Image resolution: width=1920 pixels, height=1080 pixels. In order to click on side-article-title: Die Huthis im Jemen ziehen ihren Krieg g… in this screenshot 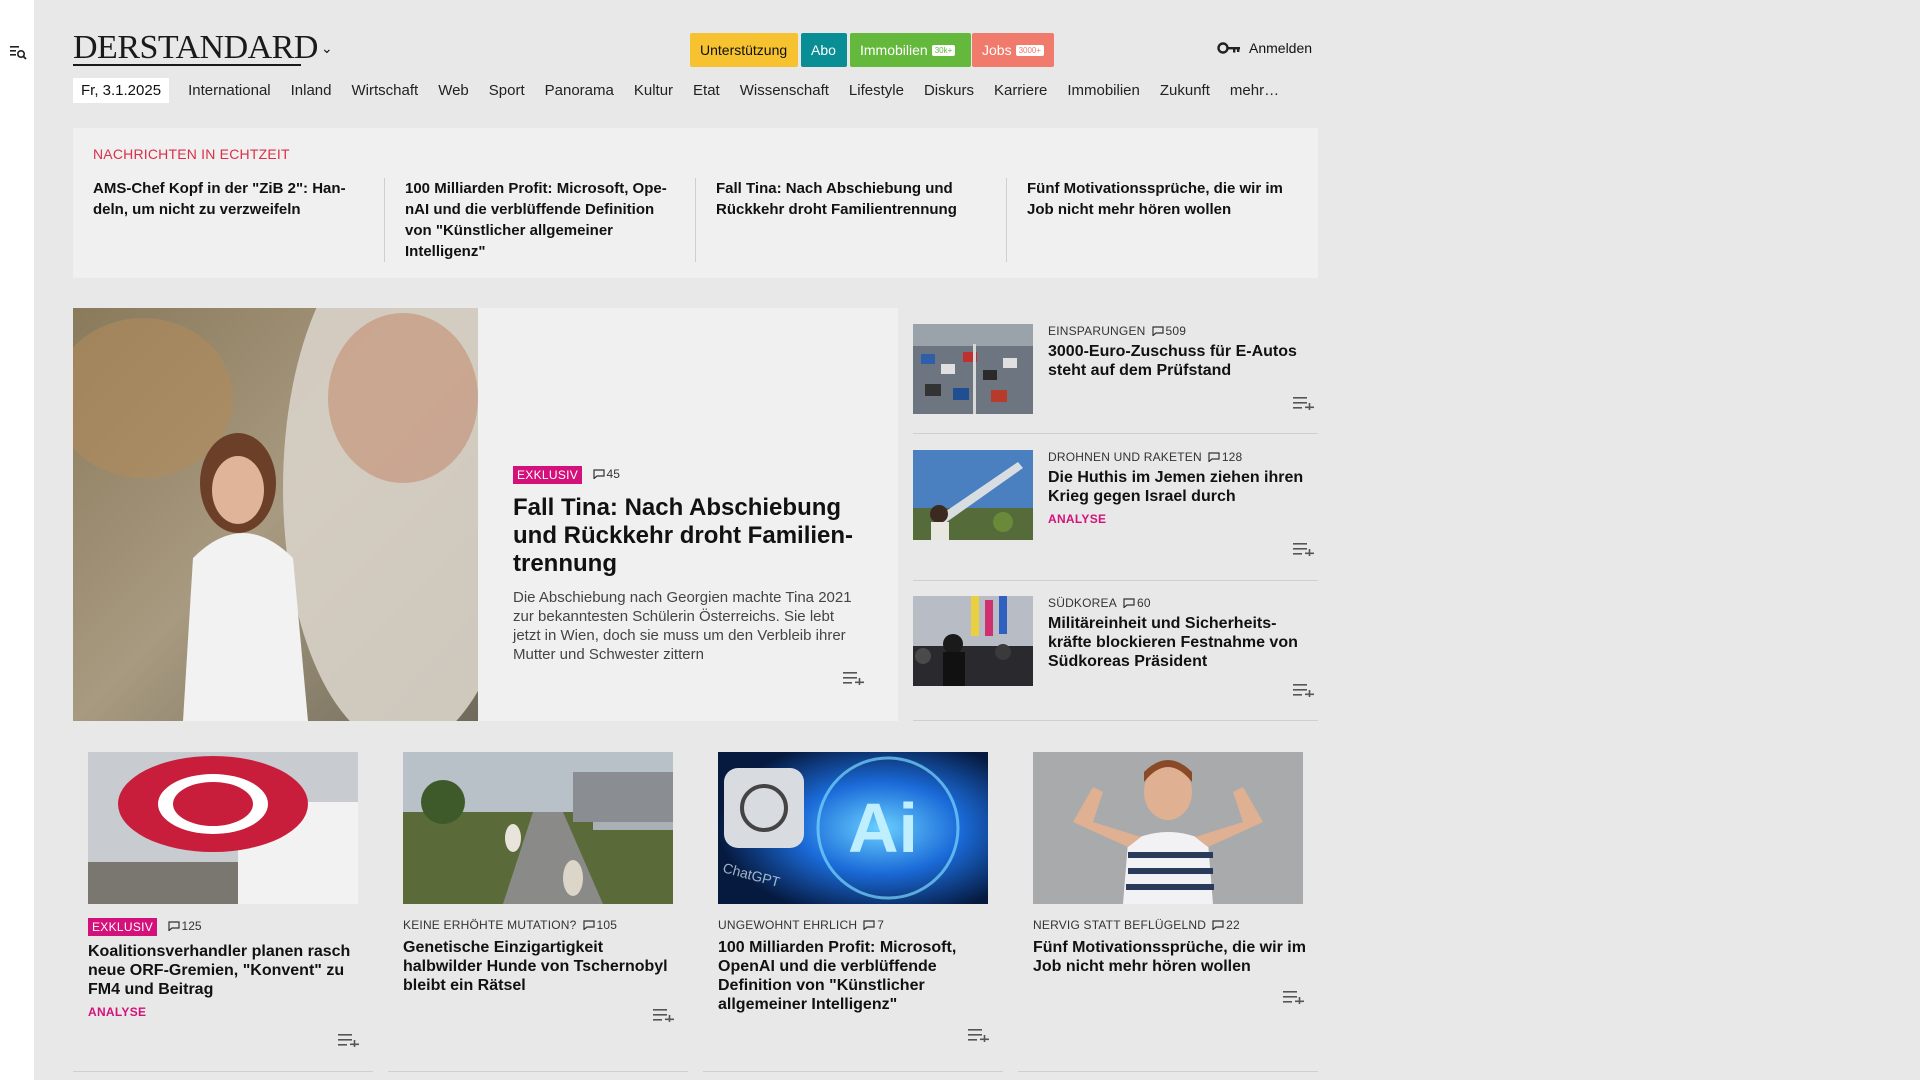, I will do `click(1180, 487)`.